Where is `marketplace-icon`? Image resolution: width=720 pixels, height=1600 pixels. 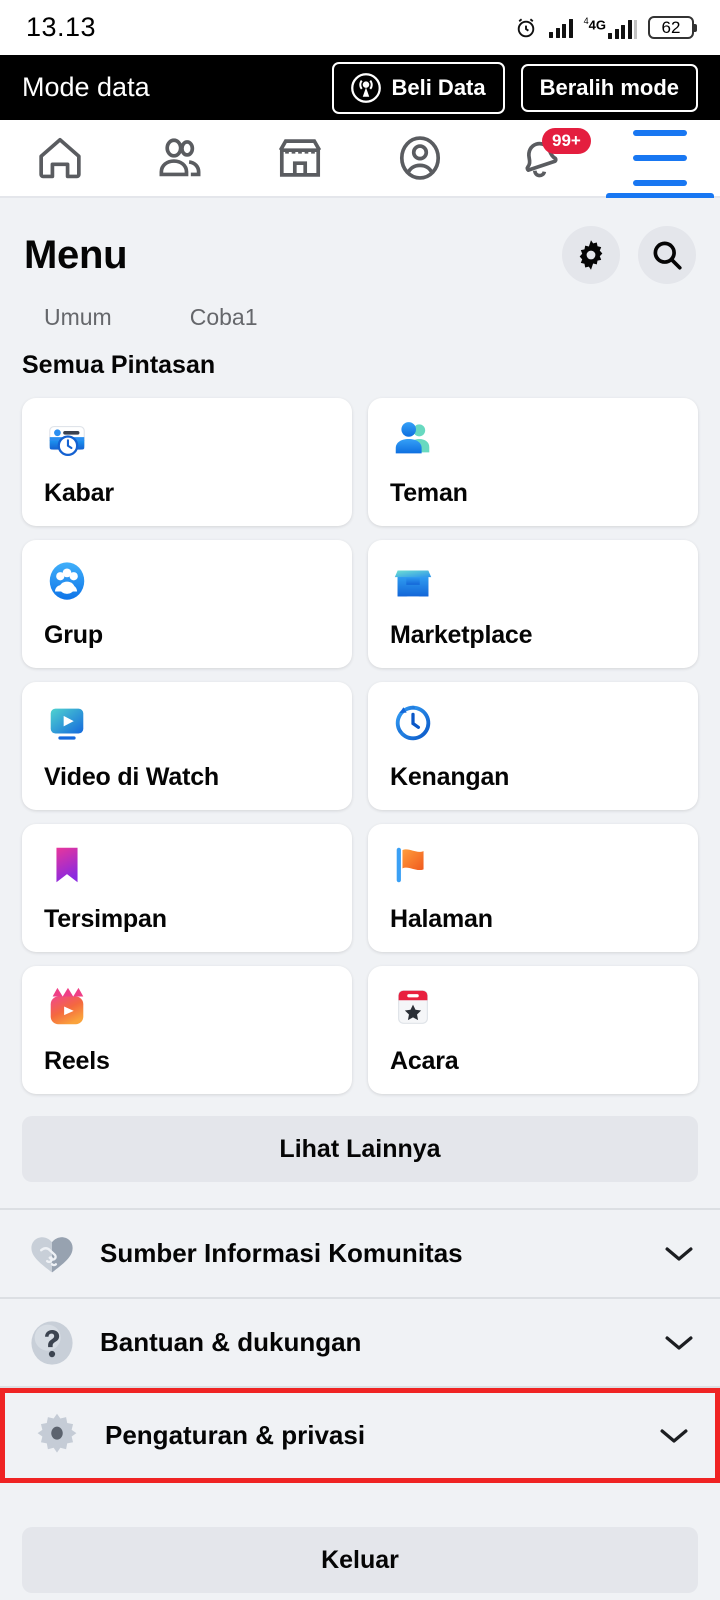
marketplace-icon is located at coordinates (300, 158).